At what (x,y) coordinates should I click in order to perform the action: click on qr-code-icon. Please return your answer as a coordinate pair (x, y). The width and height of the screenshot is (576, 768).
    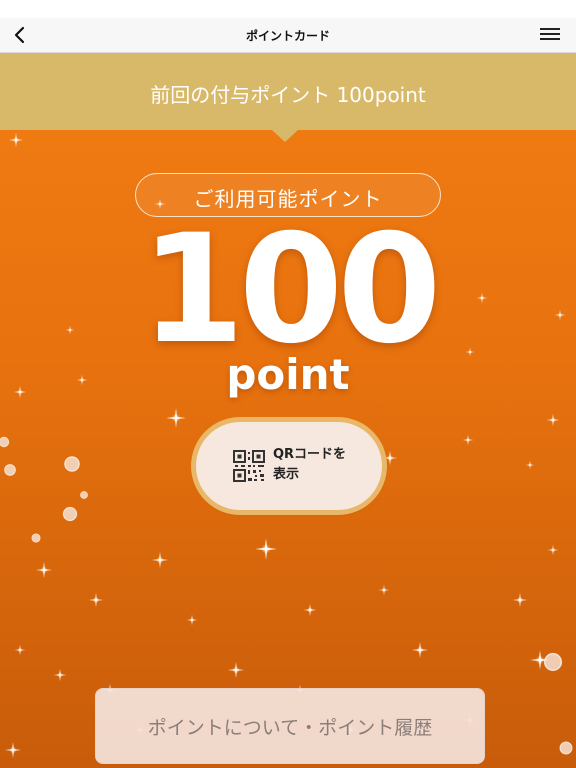
    Looking at the image, I should click on (249, 466).